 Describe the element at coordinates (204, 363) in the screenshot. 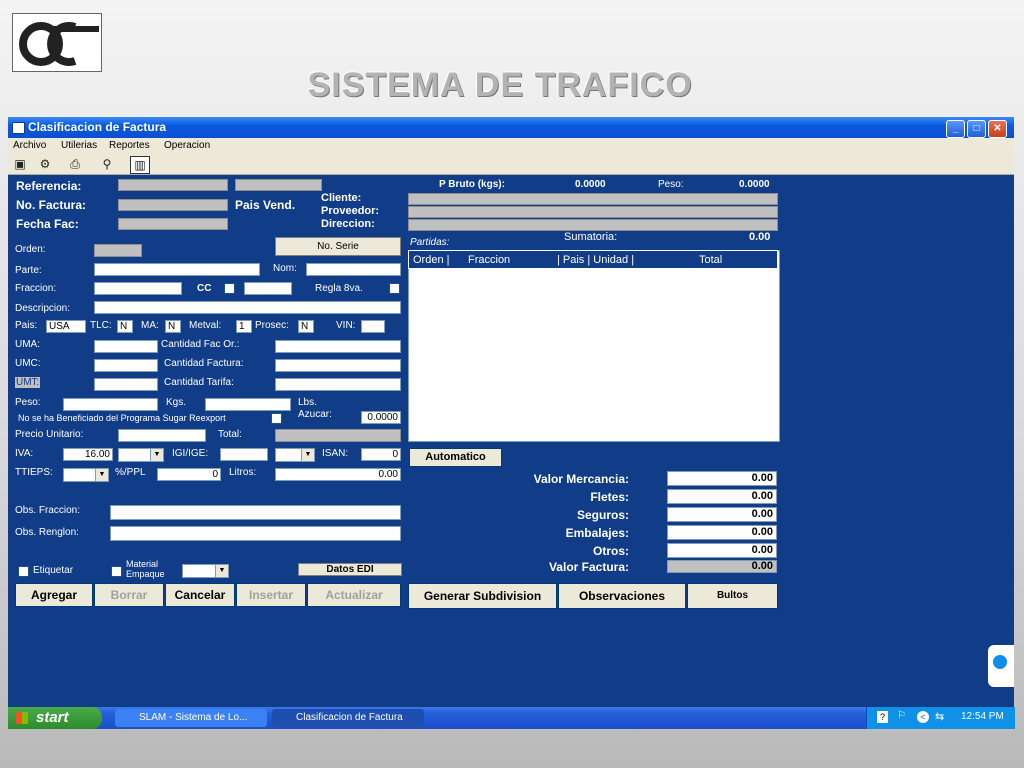

I see `cant-factura-label: Cantidad Factura:` at that location.